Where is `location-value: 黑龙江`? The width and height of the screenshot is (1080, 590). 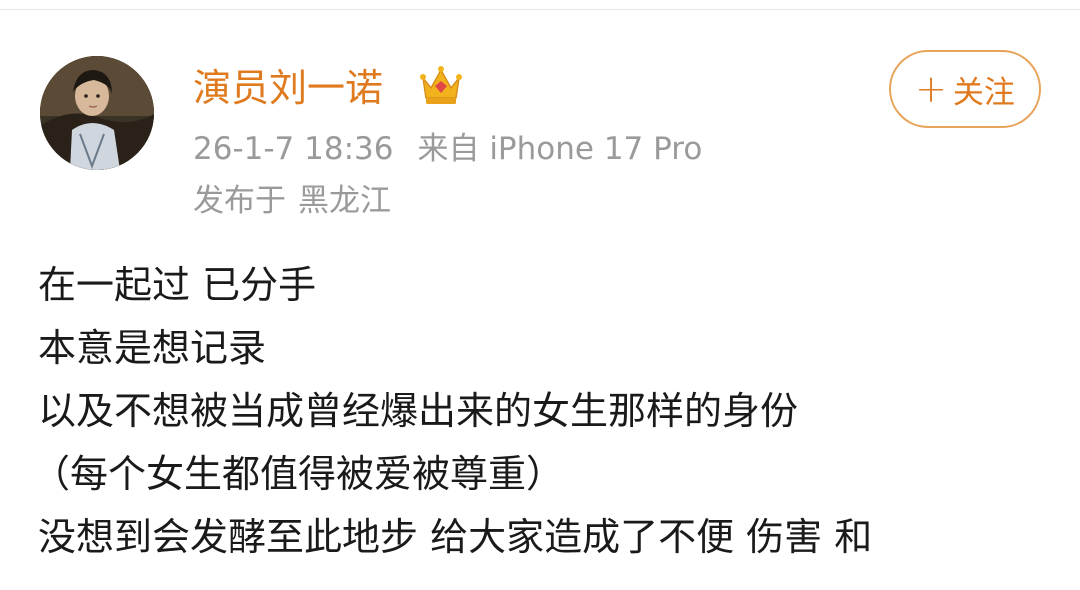
location-value: 黑龙江 is located at coordinates (344, 201).